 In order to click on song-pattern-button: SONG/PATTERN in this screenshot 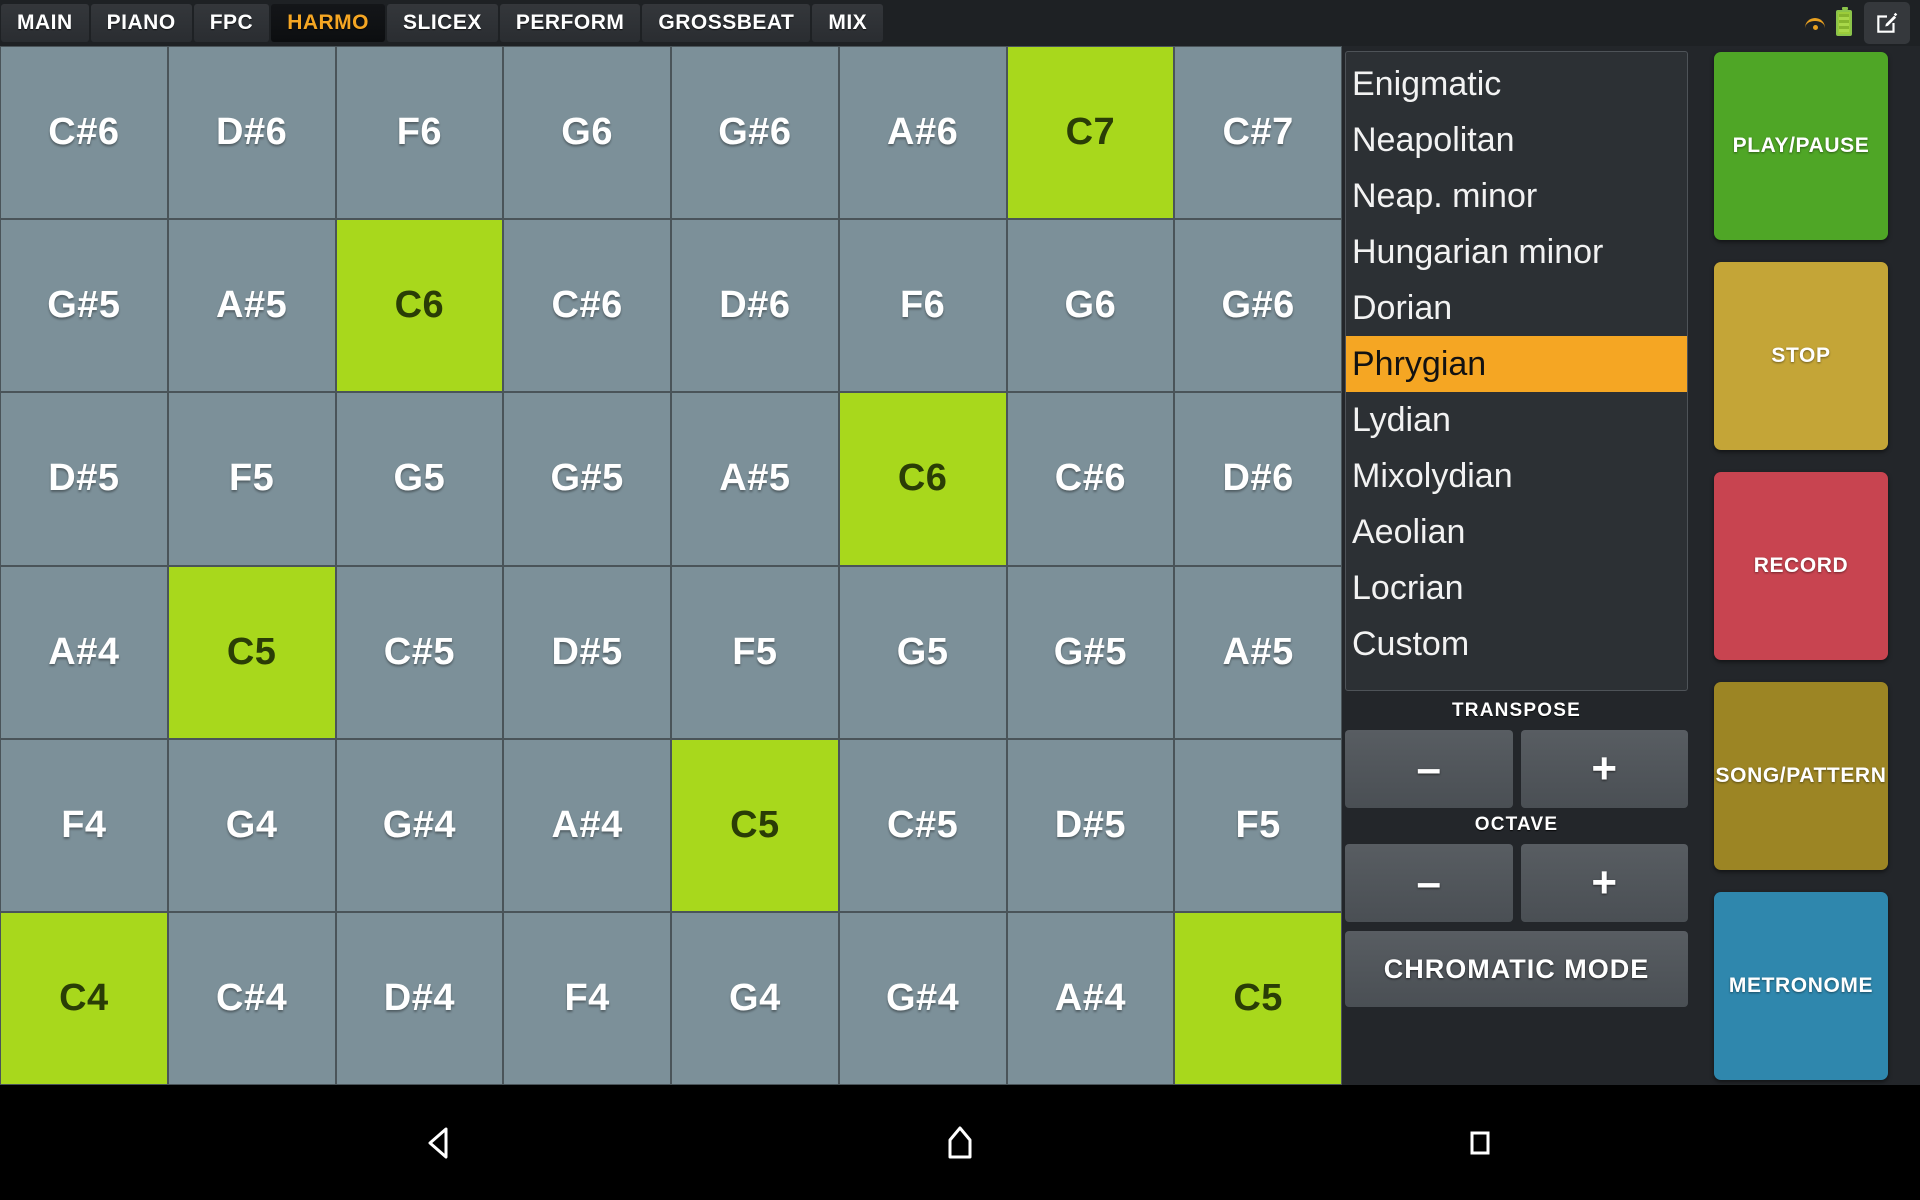, I will do `click(1801, 776)`.